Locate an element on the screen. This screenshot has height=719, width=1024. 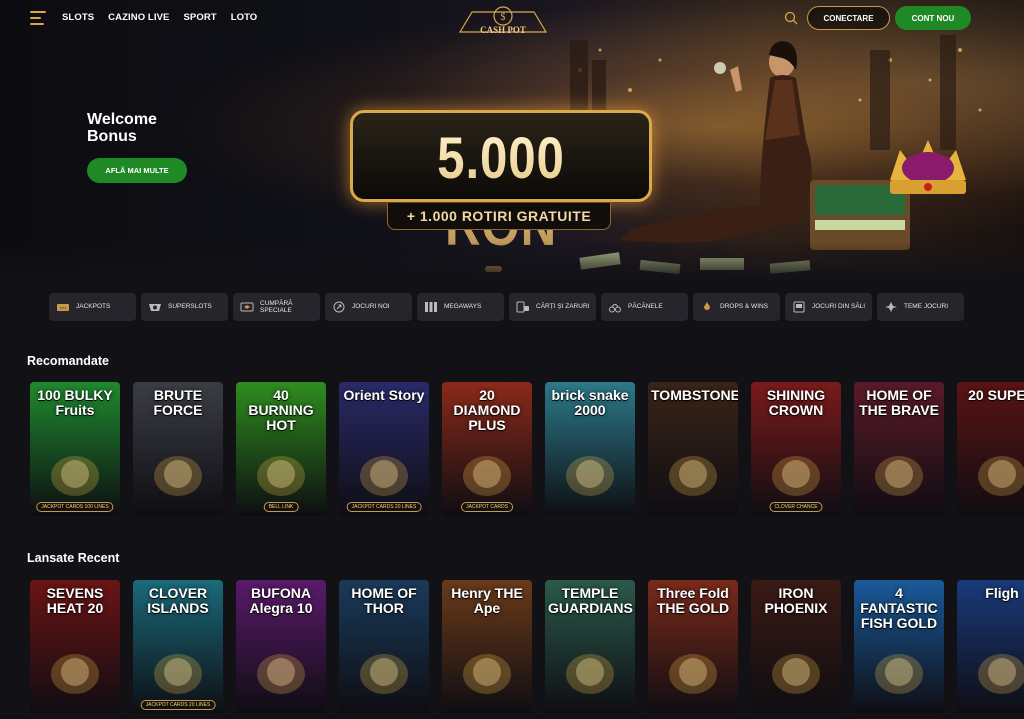
main-nav: SLOTS CAZINO LIVE SPORT LOTO is located at coordinates (159, 17).